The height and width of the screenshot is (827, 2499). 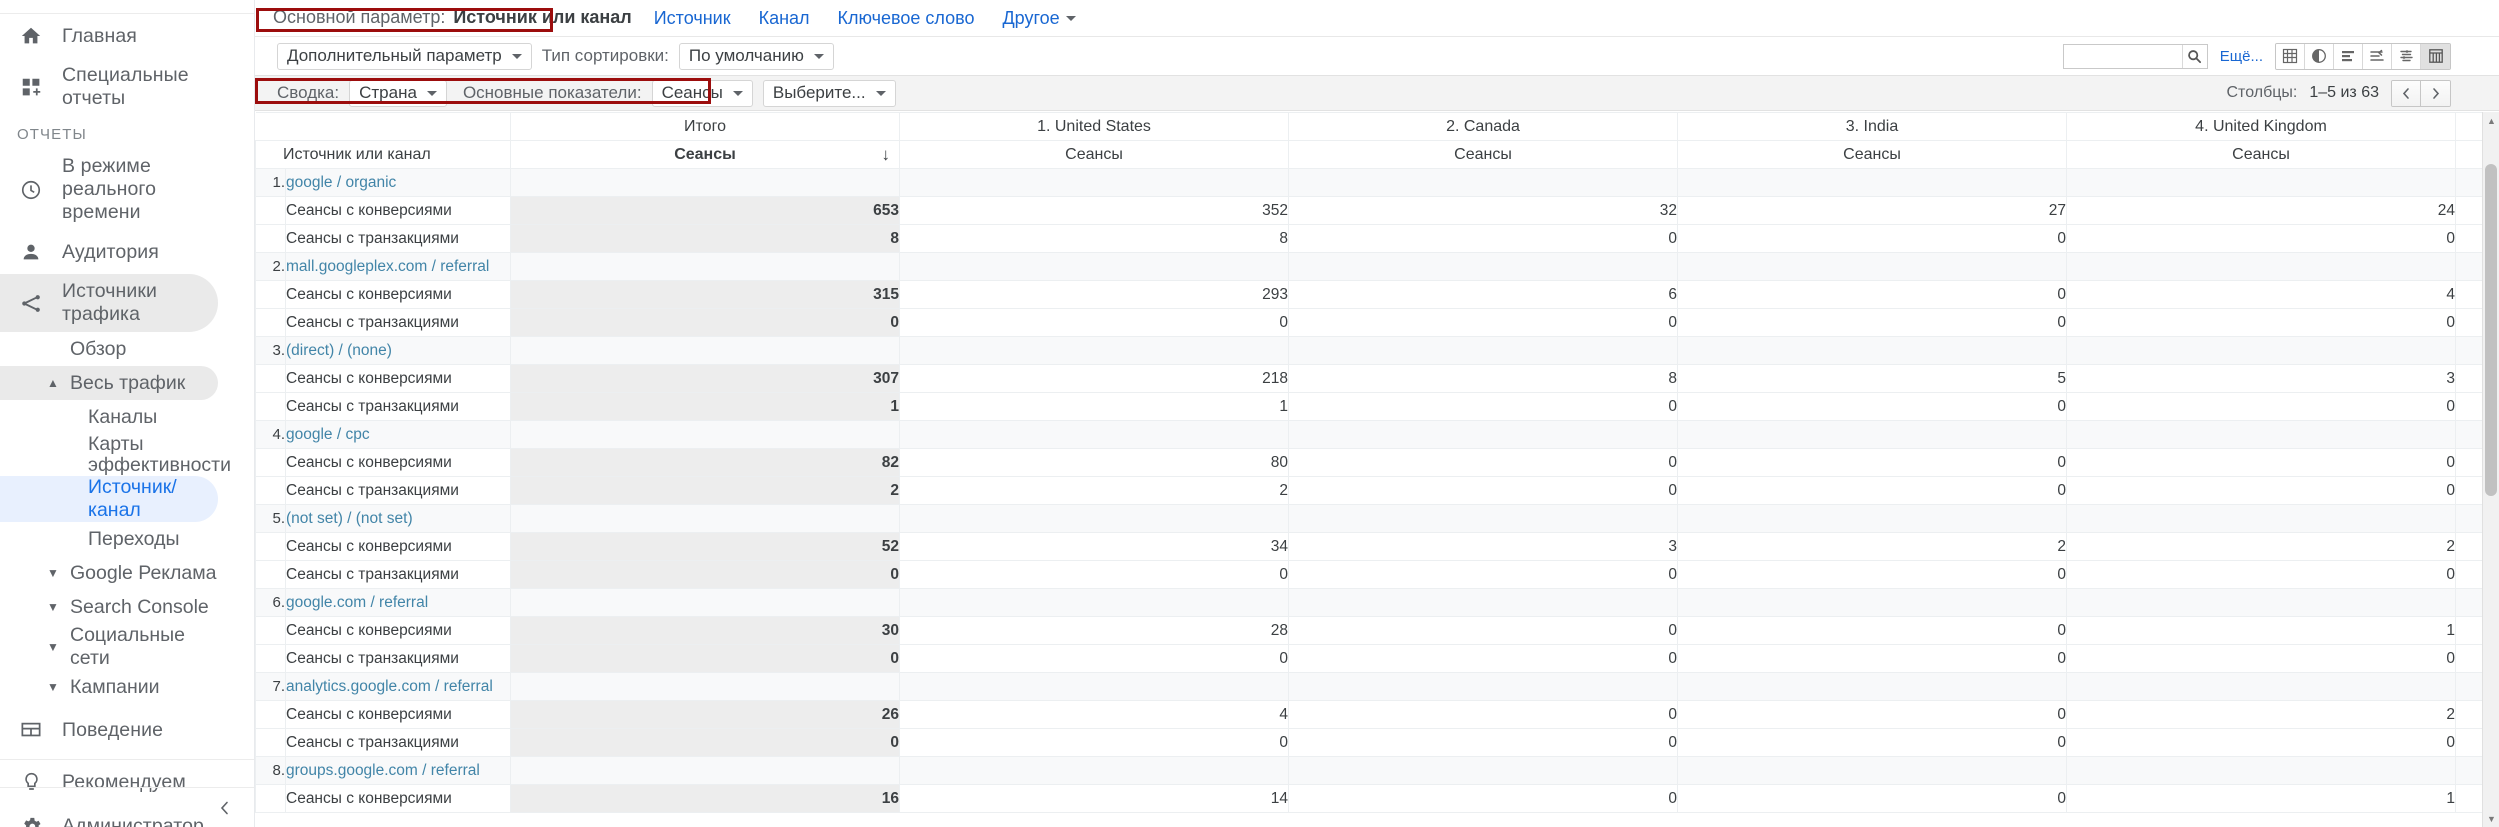 I want to click on sort-type-dropdown: По умолчанию, so click(x=756, y=56).